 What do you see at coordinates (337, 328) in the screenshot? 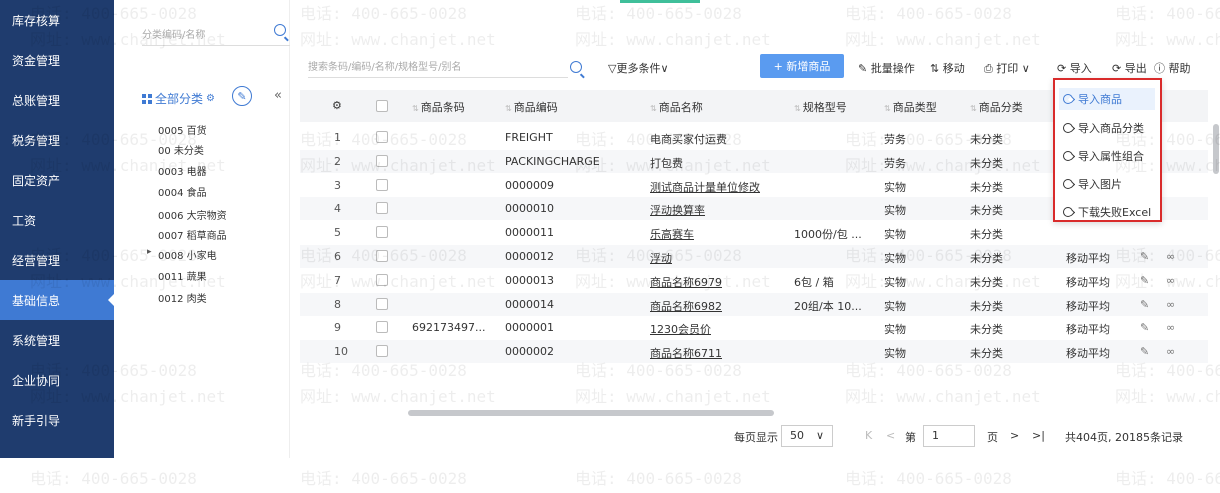
I see `row-number: 9` at bounding box center [337, 328].